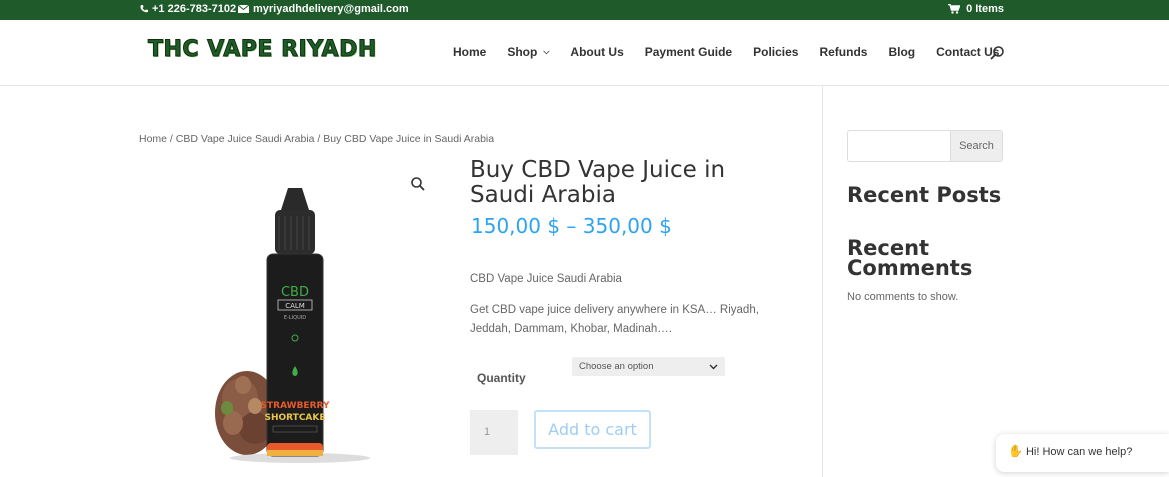 The height and width of the screenshot is (477, 1169). Describe the element at coordinates (243, 9) in the screenshot. I see `envelope-icon` at that location.